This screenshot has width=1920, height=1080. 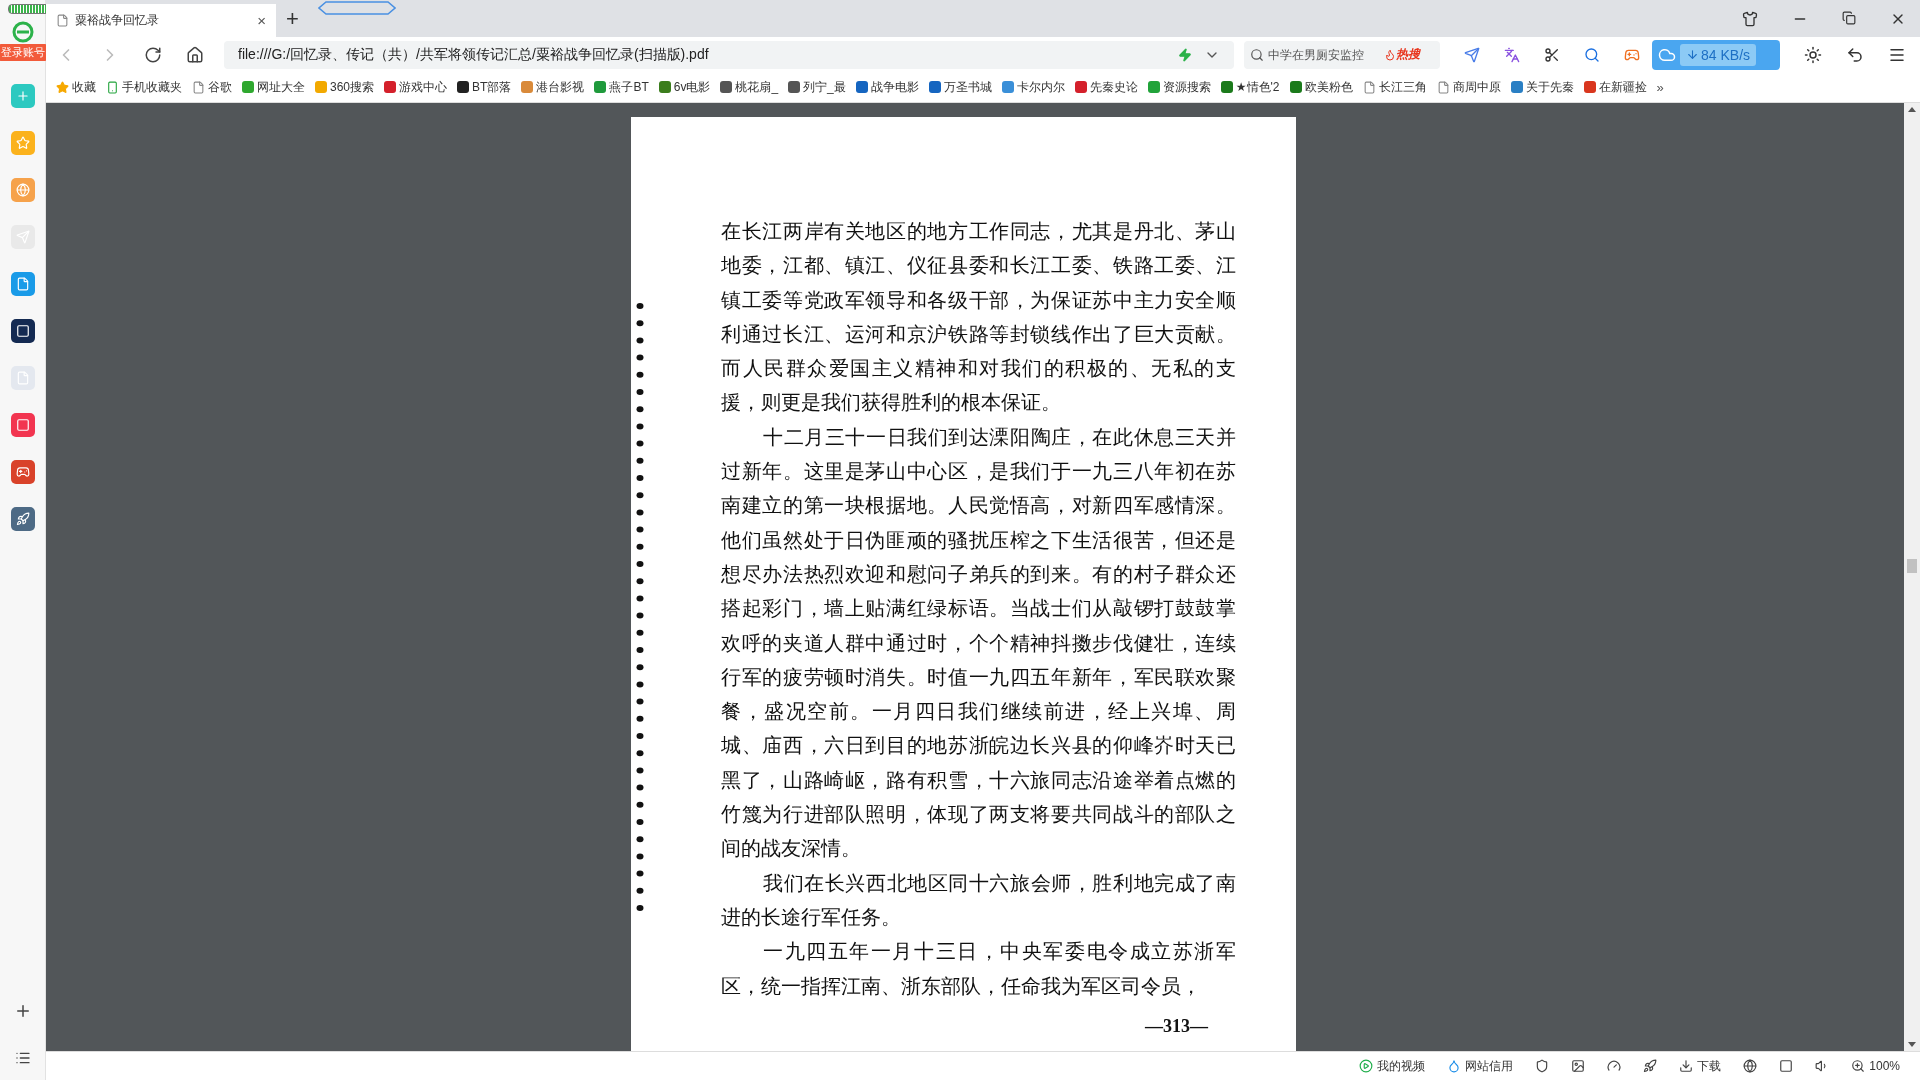 What do you see at coordinates (1394, 87) in the screenshot?
I see `bookmark-link: 长江三角` at bounding box center [1394, 87].